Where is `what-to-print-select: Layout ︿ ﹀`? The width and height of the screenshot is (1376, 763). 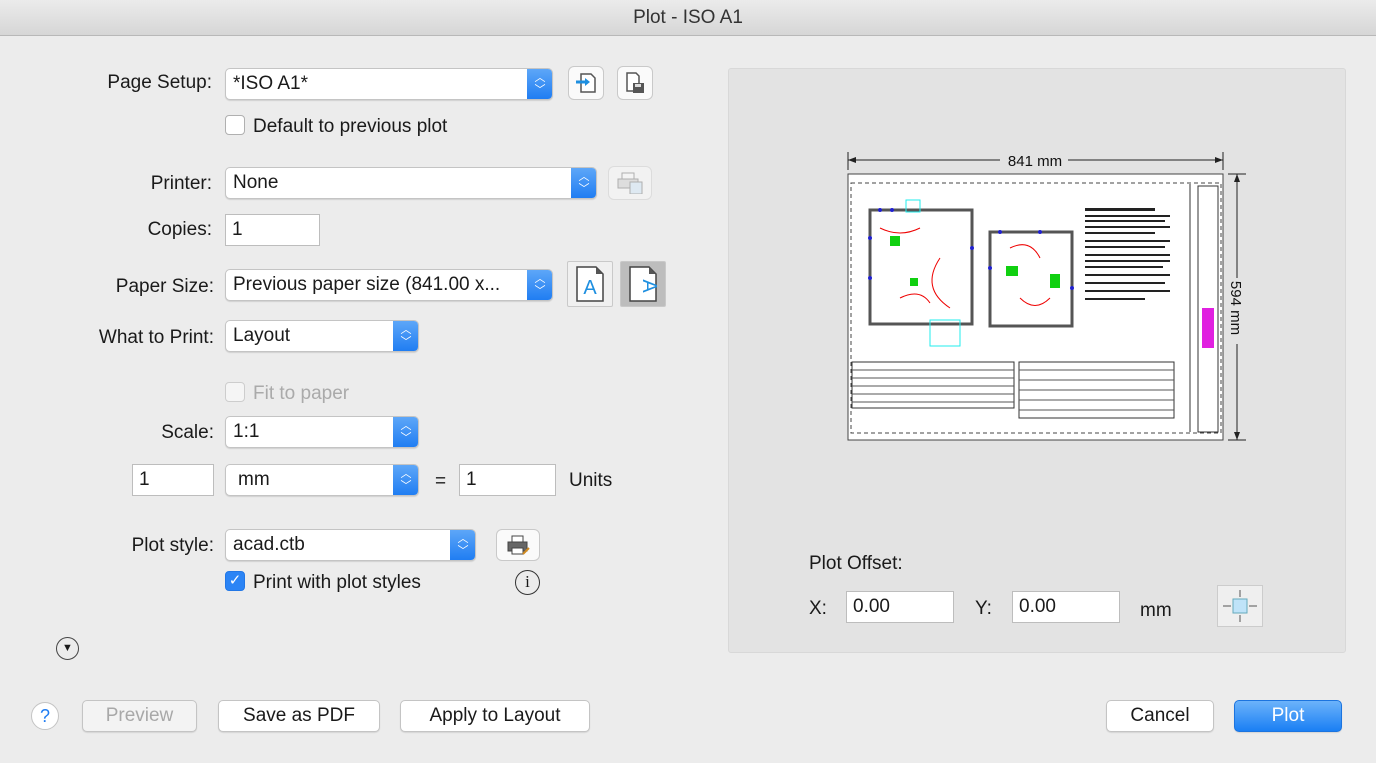 what-to-print-select: Layout ︿ ﹀ is located at coordinates (322, 336).